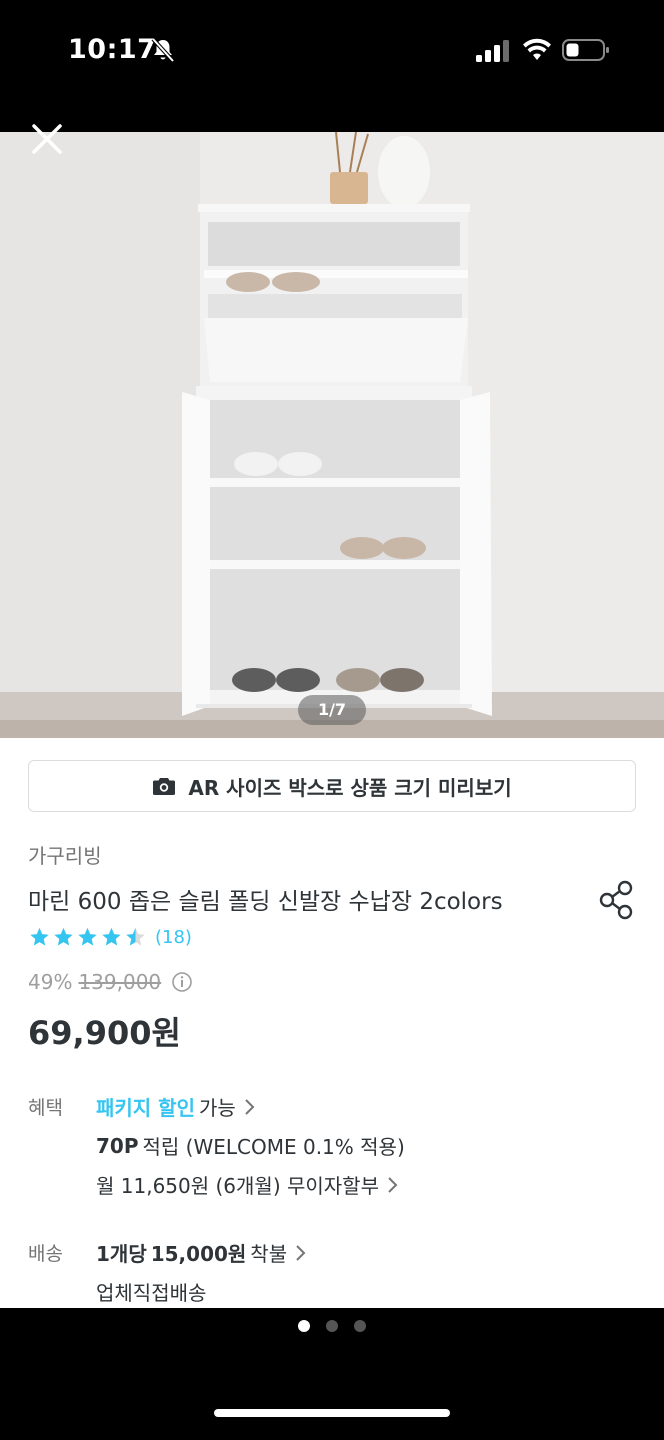 This screenshot has height=1440, width=664. Describe the element at coordinates (269, 1254) in the screenshot. I see `shipping-fee-suffix: 착불` at that location.